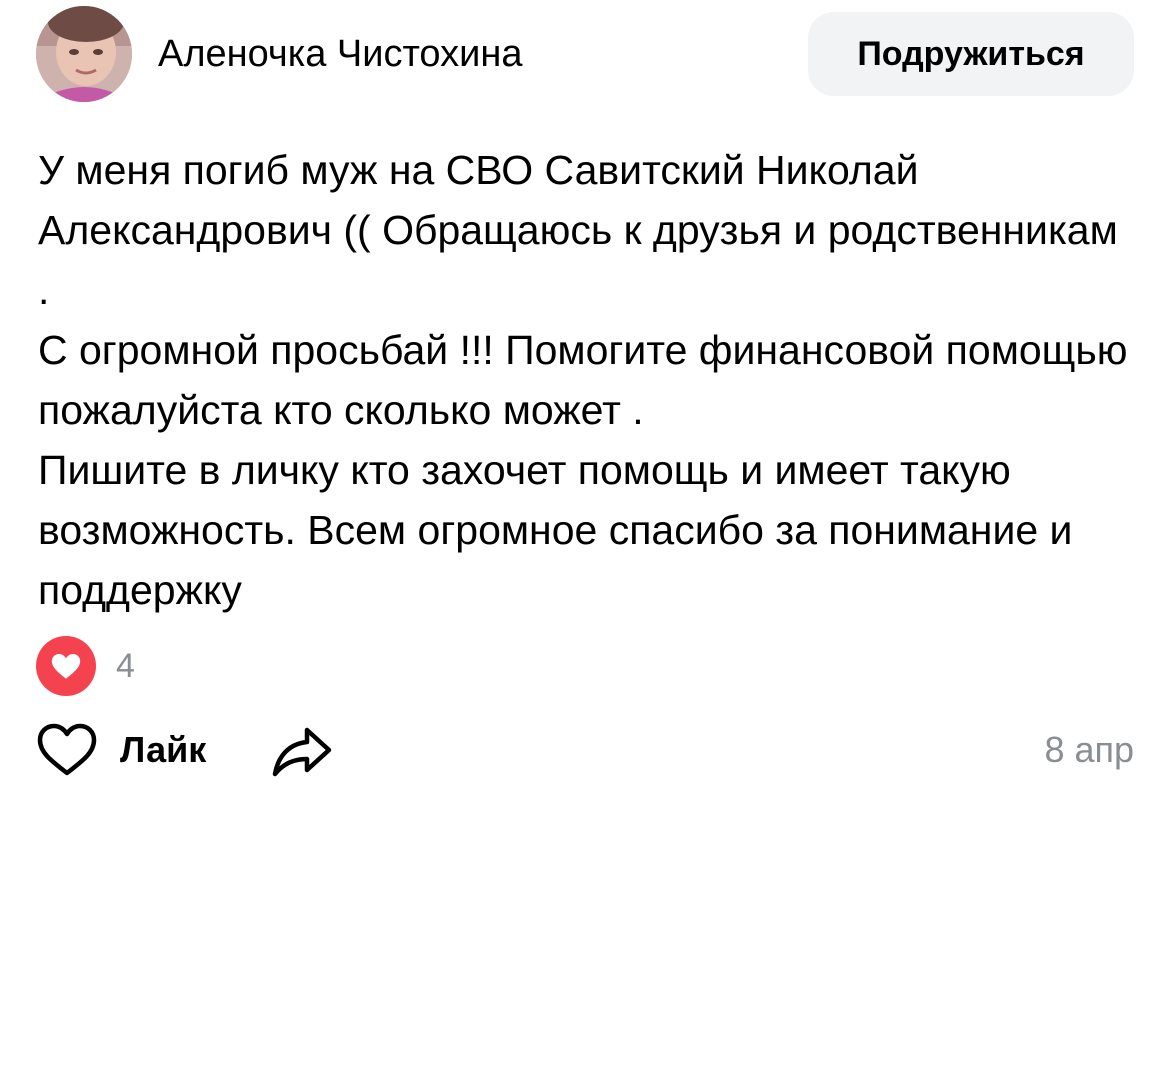 This screenshot has width=1170, height=1090. I want to click on avatar-photo, so click(84, 54).